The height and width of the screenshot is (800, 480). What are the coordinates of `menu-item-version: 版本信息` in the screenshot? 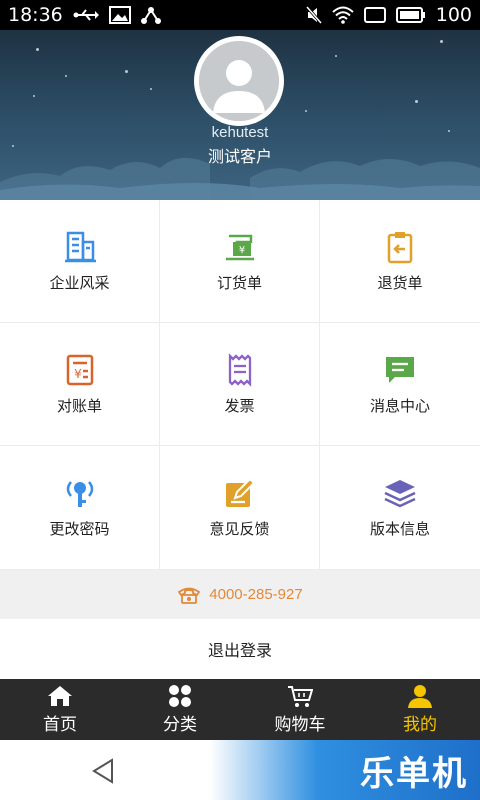 It's located at (400, 508).